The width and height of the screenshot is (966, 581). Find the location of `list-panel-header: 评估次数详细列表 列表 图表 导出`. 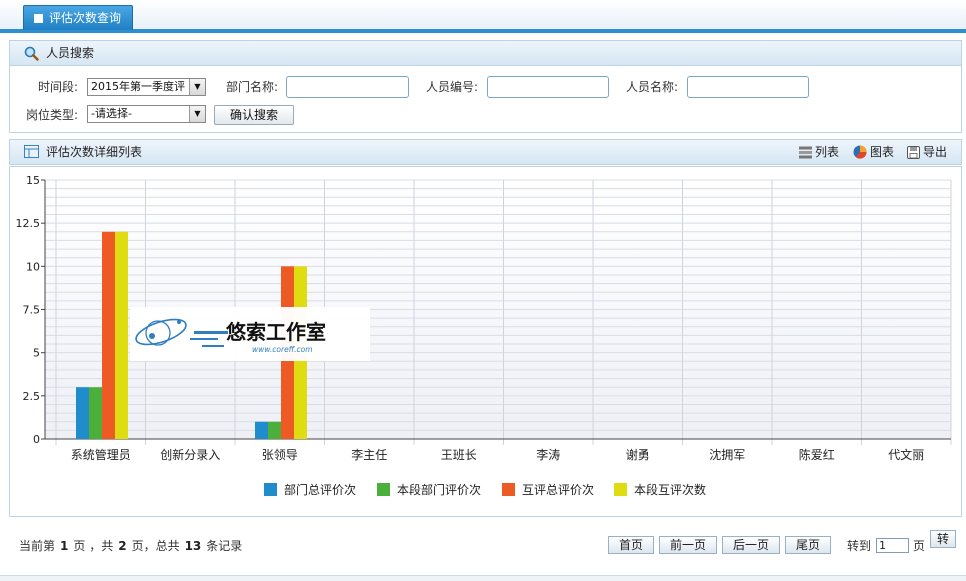

list-panel-header: 评估次数详细列表 列表 图表 导出 is located at coordinates (485, 152).